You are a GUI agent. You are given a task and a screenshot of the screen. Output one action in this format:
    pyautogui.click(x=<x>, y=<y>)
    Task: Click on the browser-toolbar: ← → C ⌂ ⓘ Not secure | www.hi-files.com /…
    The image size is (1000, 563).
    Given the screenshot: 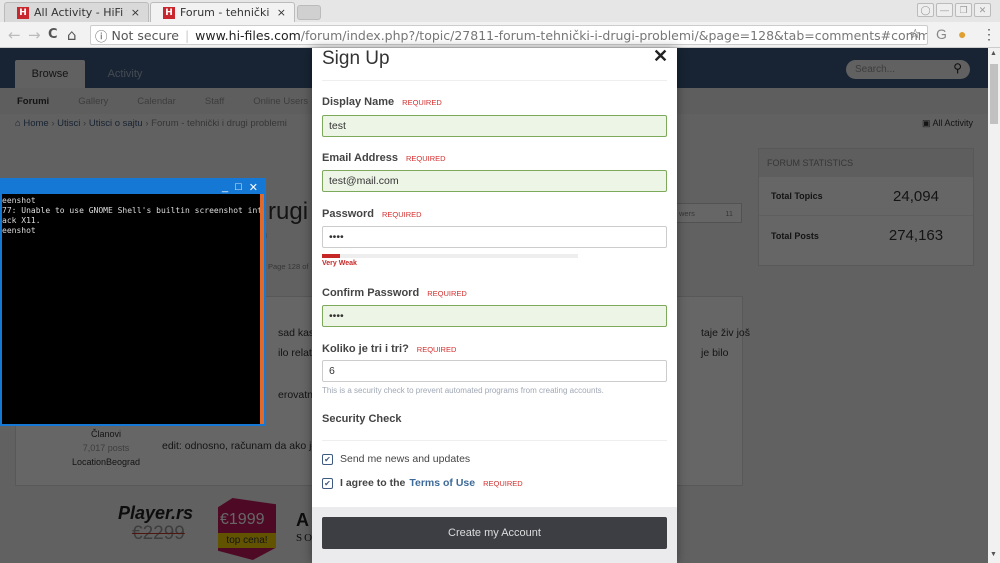 What is the action you would take?
    pyautogui.click(x=500, y=35)
    